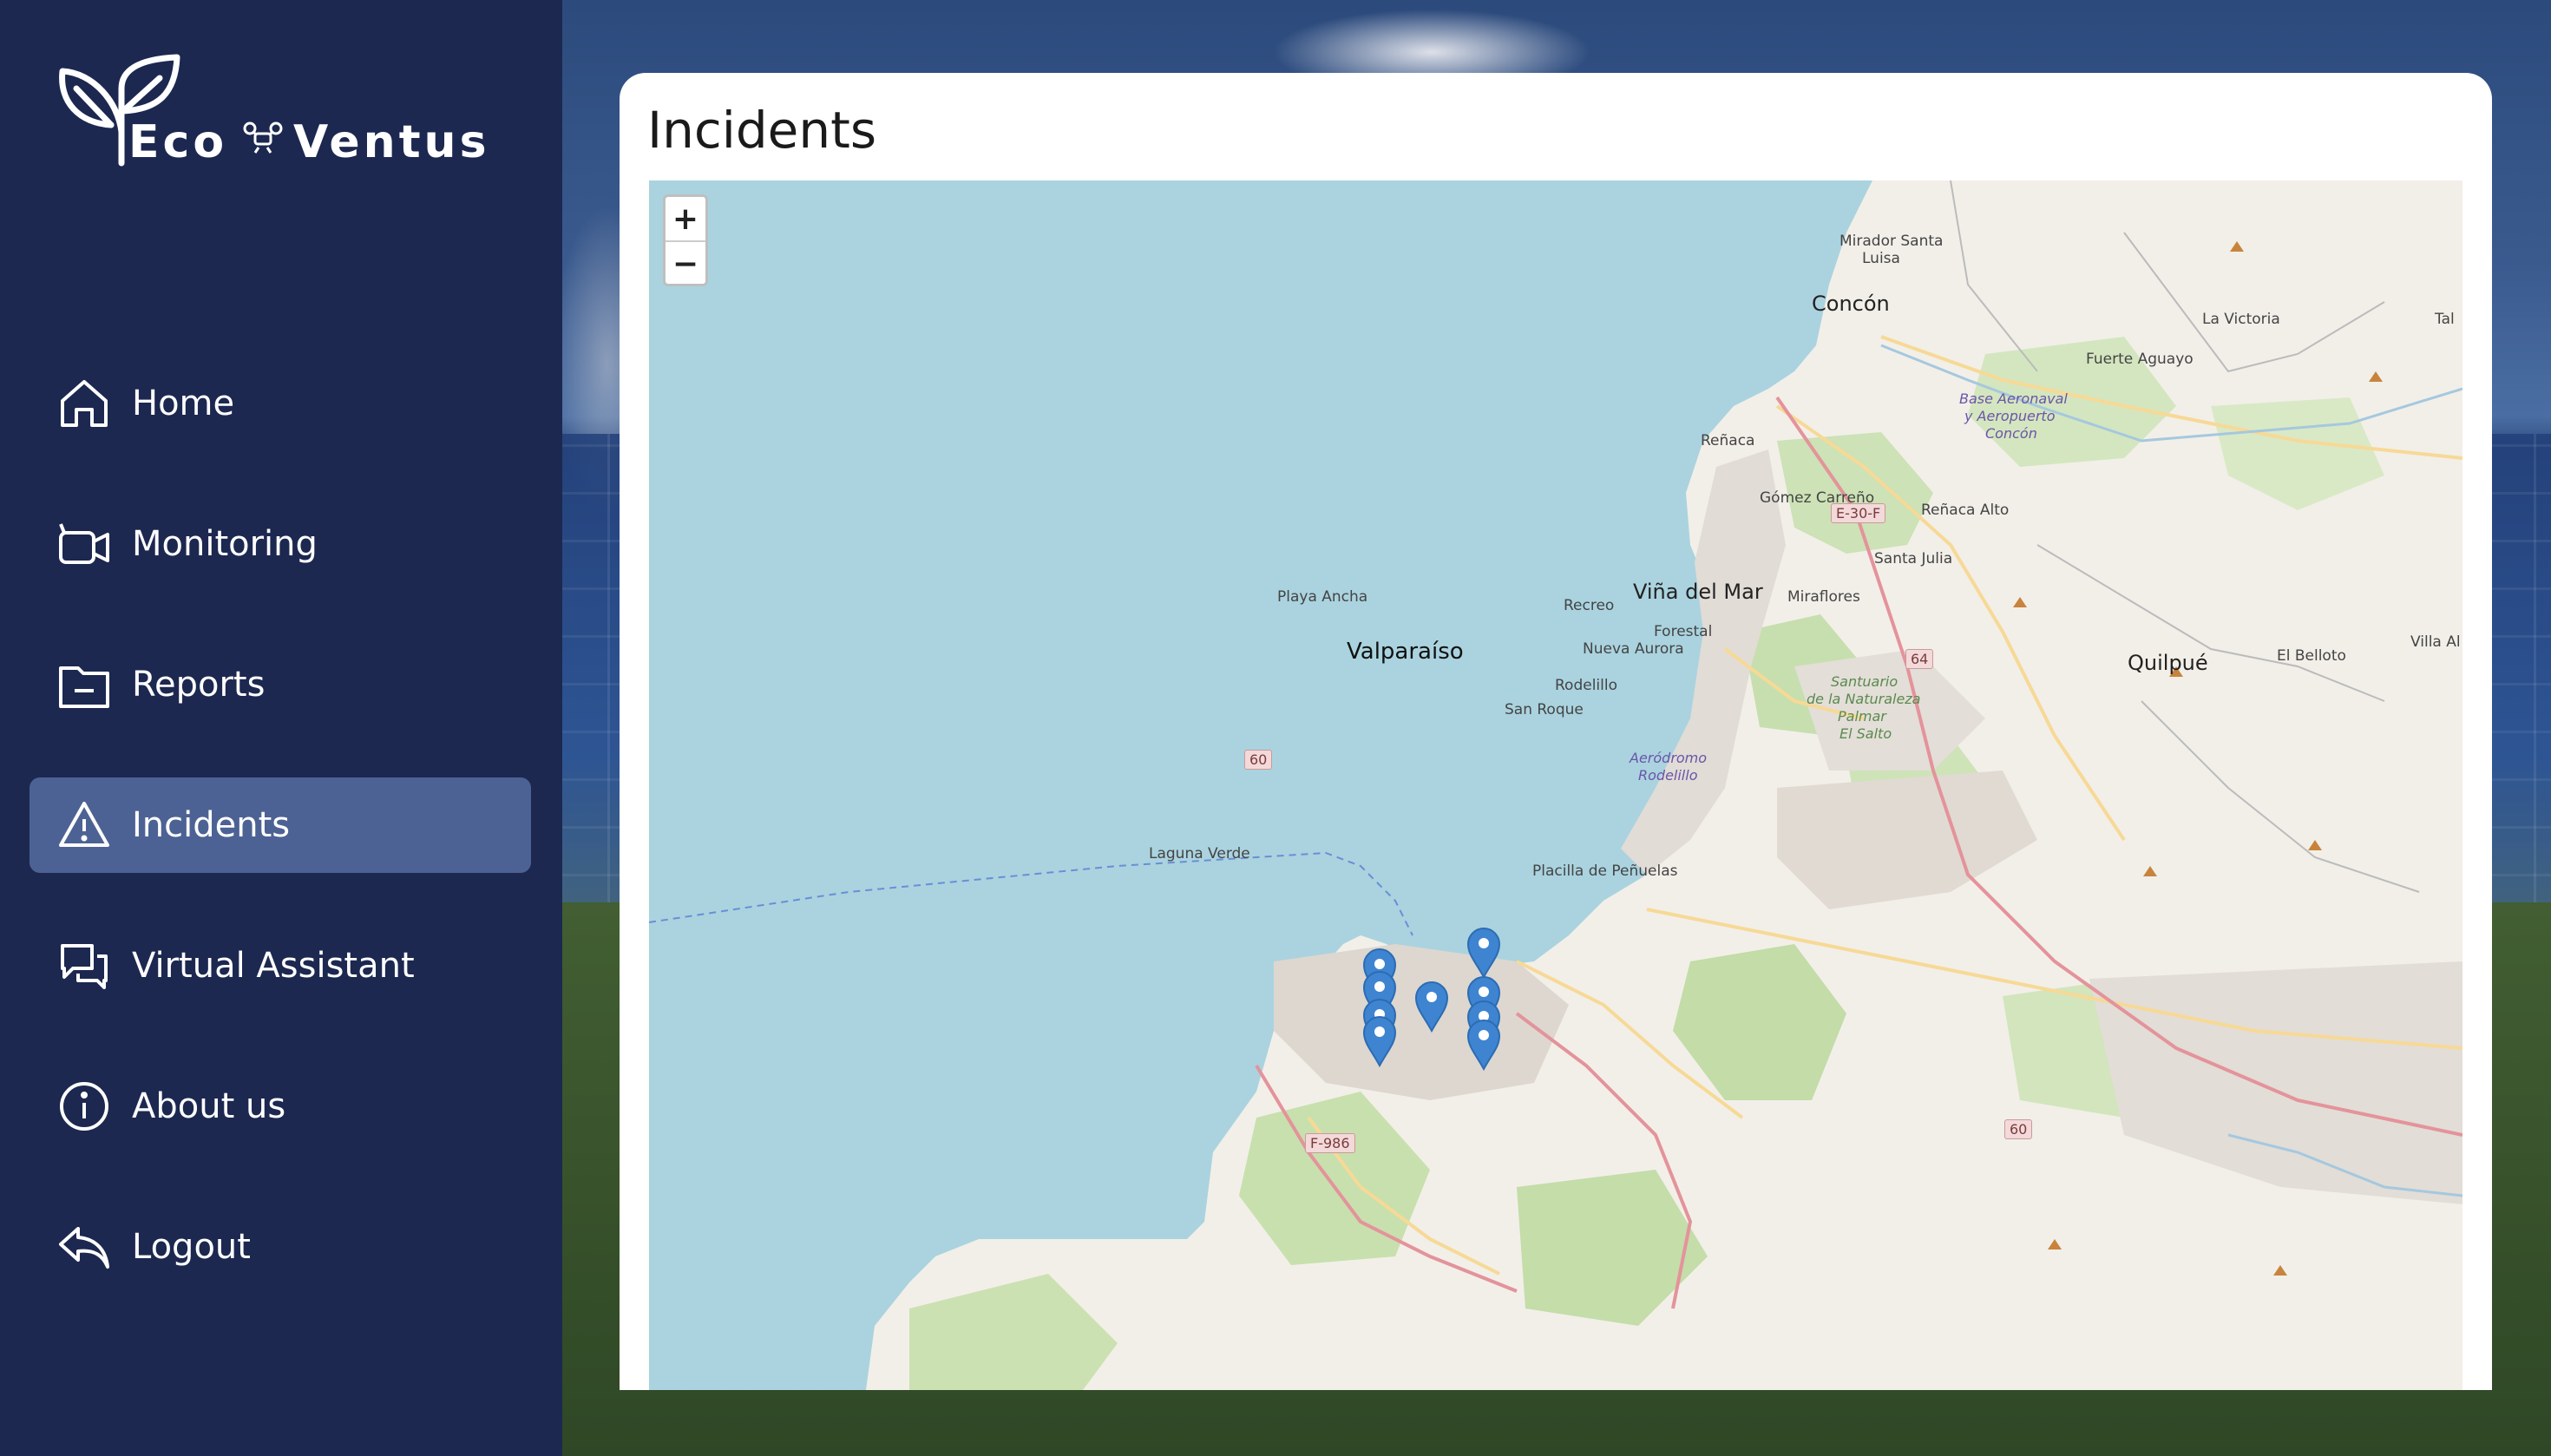 This screenshot has height=1456, width=2551. Describe the element at coordinates (1865, 733) in the screenshot. I see `map-label: El Salto` at that location.